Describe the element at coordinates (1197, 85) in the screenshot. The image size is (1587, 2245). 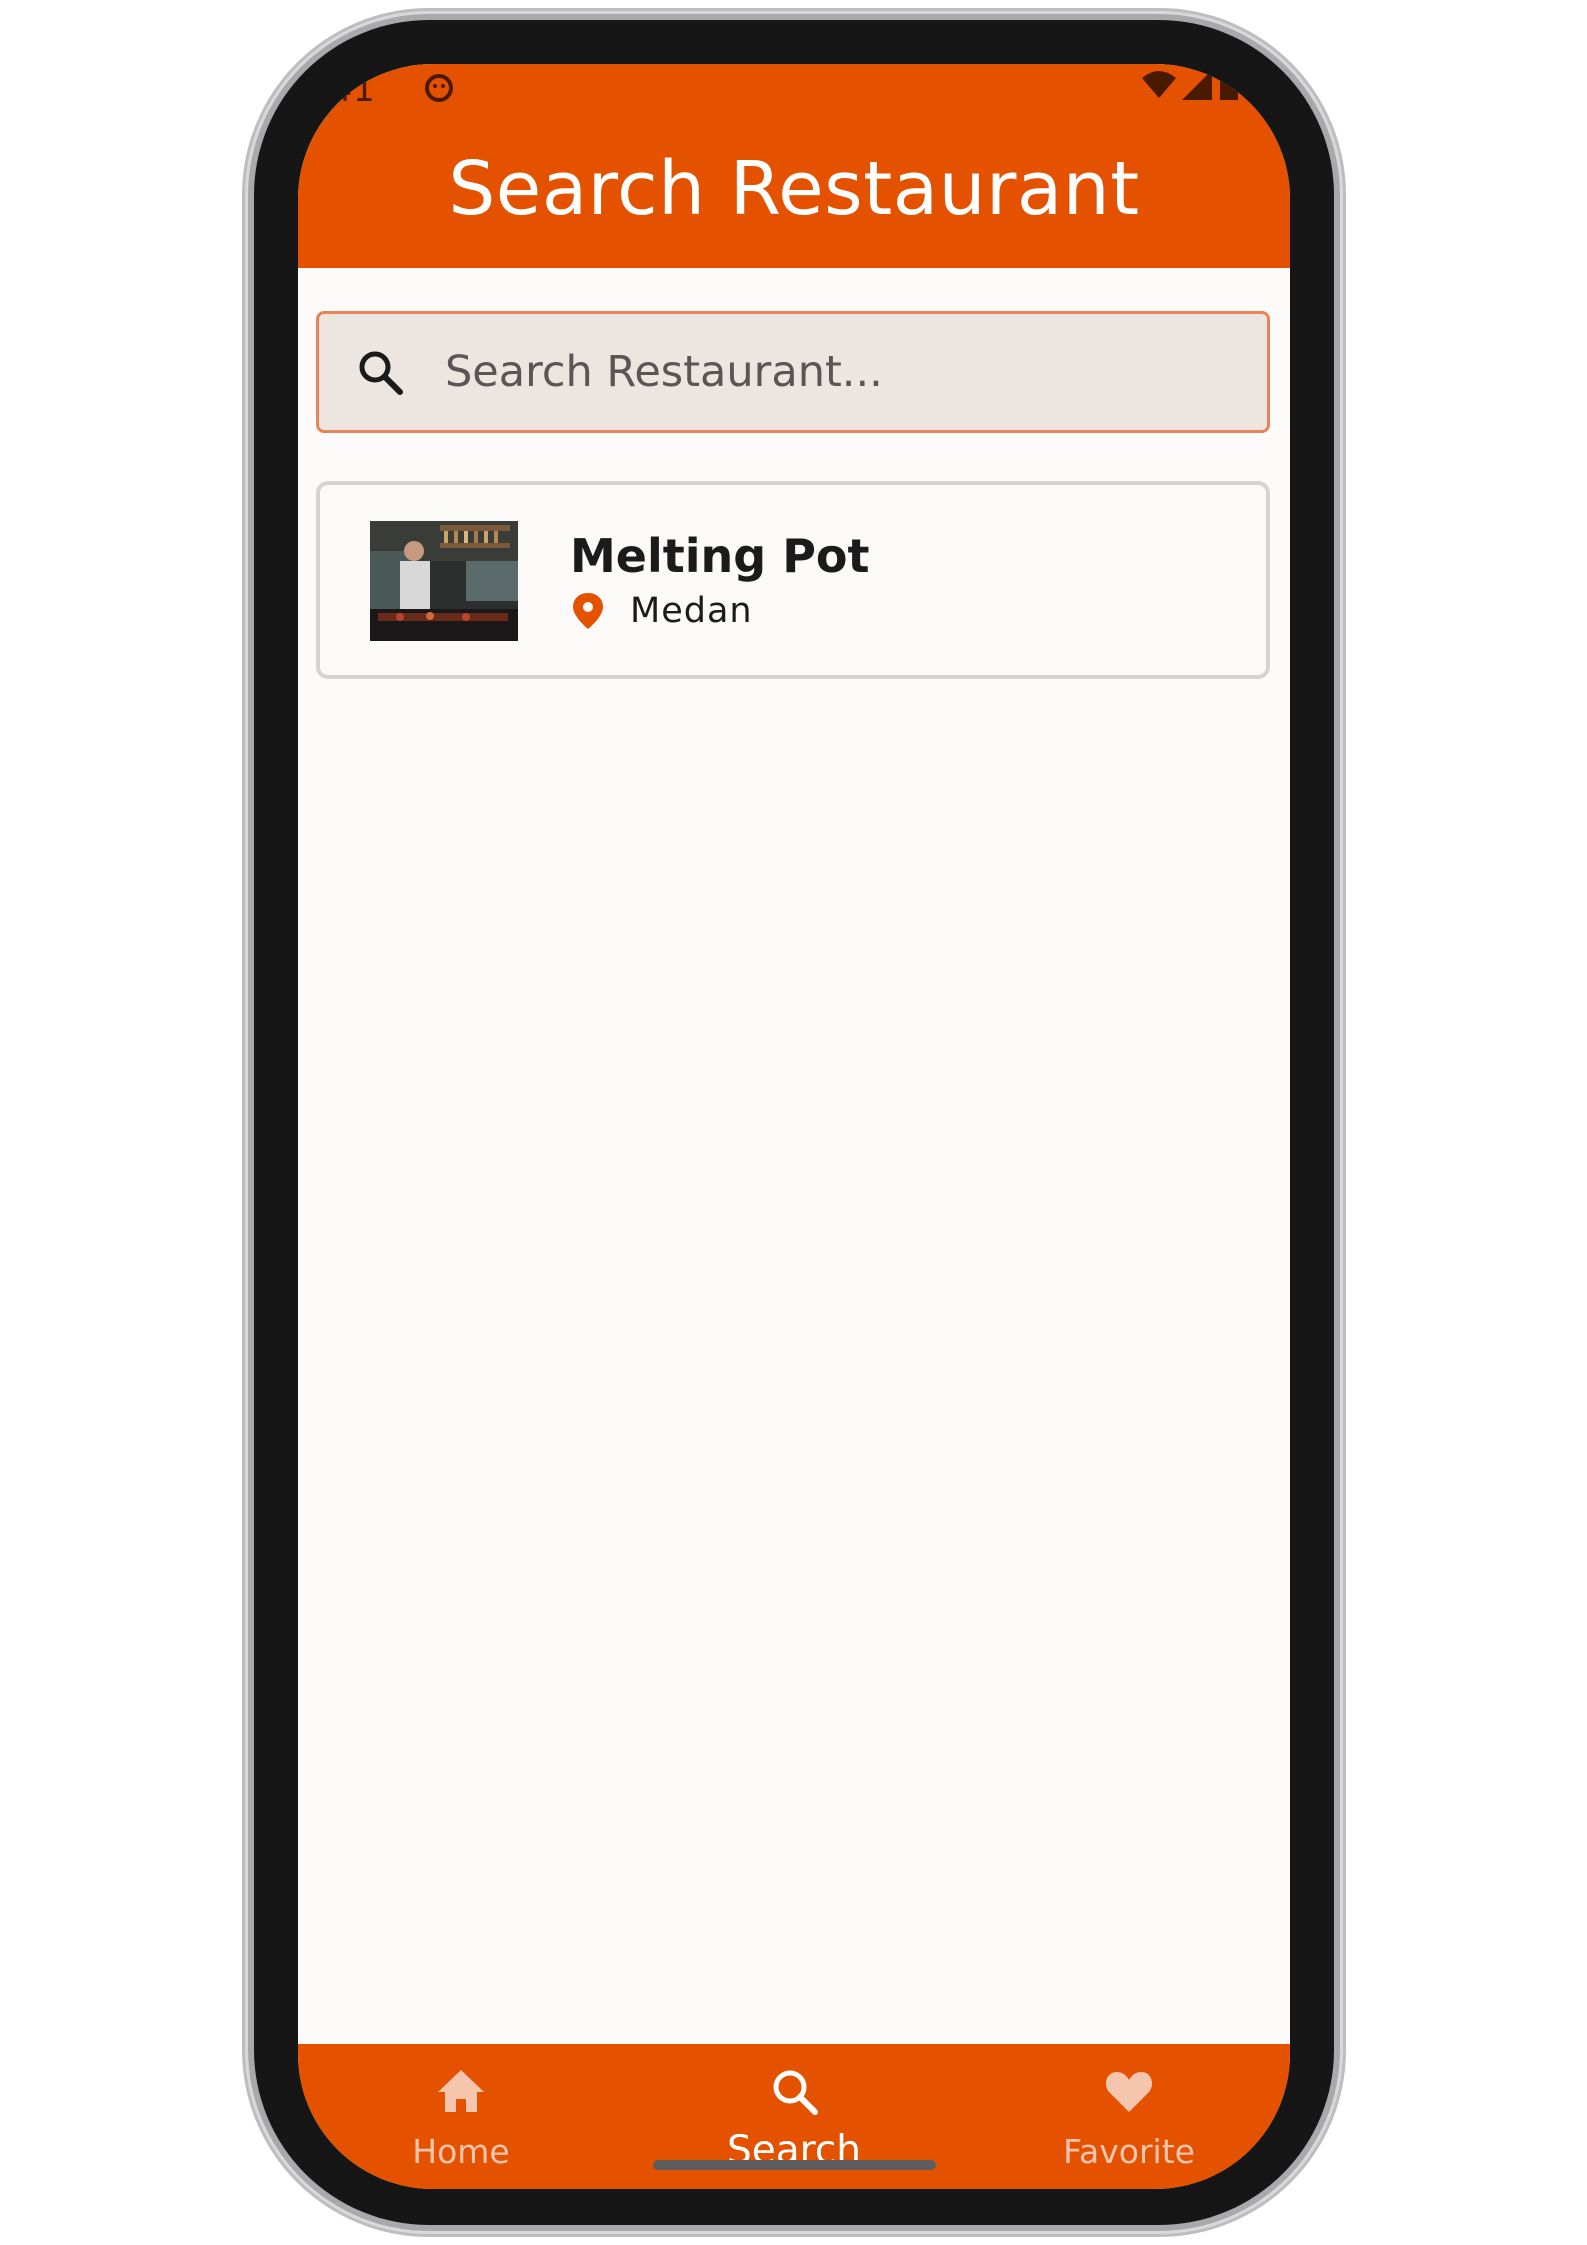
I see `signal-icon` at that location.